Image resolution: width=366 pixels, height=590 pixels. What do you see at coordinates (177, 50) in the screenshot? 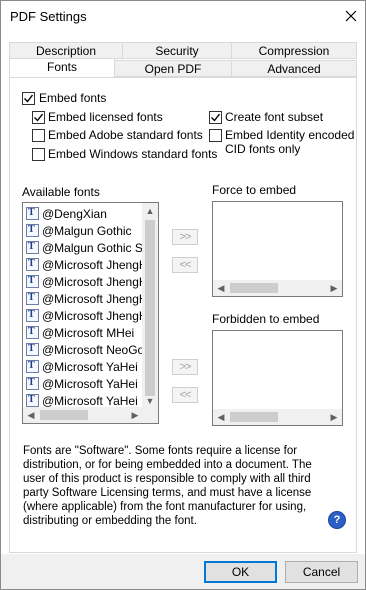
I see `tab-security: Security` at bounding box center [177, 50].